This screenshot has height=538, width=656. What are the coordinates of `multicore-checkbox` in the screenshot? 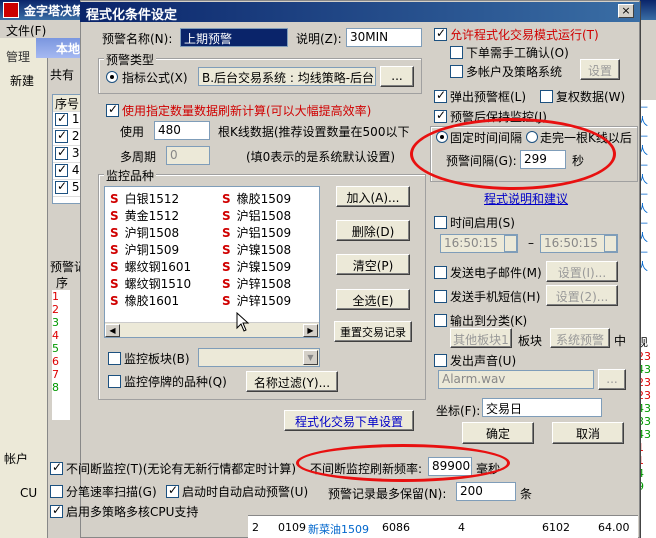 It's located at (56, 510).